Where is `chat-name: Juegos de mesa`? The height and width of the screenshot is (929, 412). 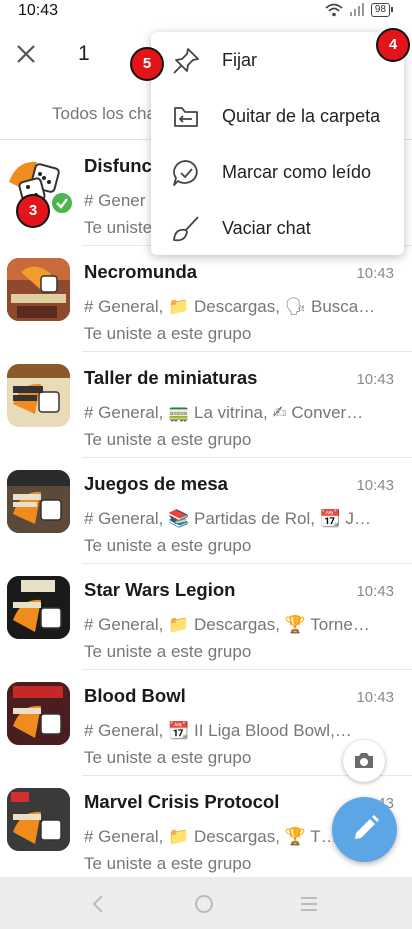
chat-name: Juegos de mesa is located at coordinates (156, 483).